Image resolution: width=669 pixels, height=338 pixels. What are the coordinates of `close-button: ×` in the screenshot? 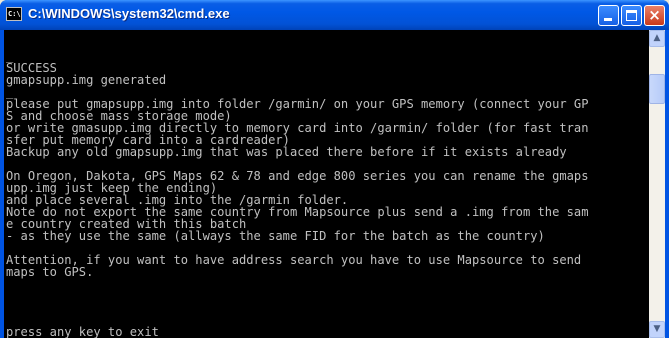 It's located at (654, 15).